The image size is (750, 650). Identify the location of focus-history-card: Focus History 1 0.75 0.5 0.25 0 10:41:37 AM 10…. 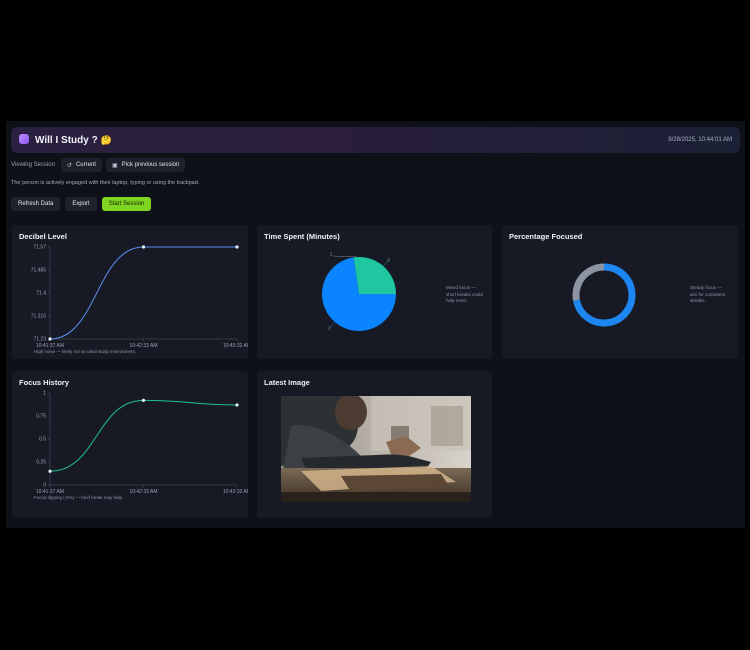
(130, 444).